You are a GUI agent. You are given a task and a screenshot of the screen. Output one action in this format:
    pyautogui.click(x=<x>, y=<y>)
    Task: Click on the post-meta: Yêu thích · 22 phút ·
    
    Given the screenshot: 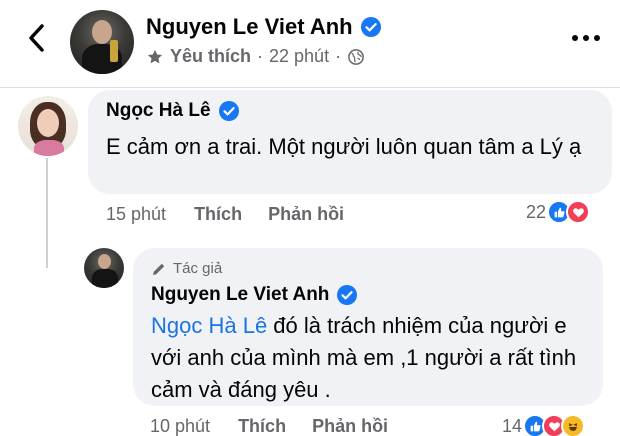 What is the action you would take?
    pyautogui.click(x=255, y=56)
    